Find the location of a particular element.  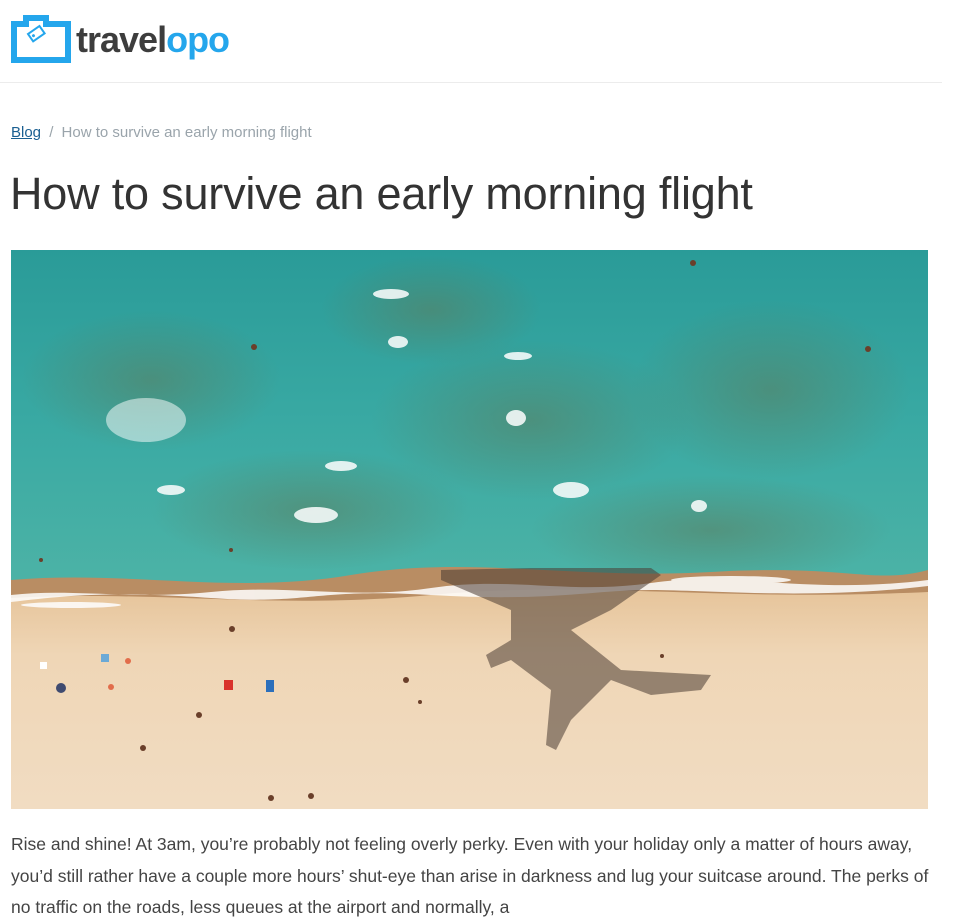

logo-text-travel: travel is located at coordinates (121, 39).